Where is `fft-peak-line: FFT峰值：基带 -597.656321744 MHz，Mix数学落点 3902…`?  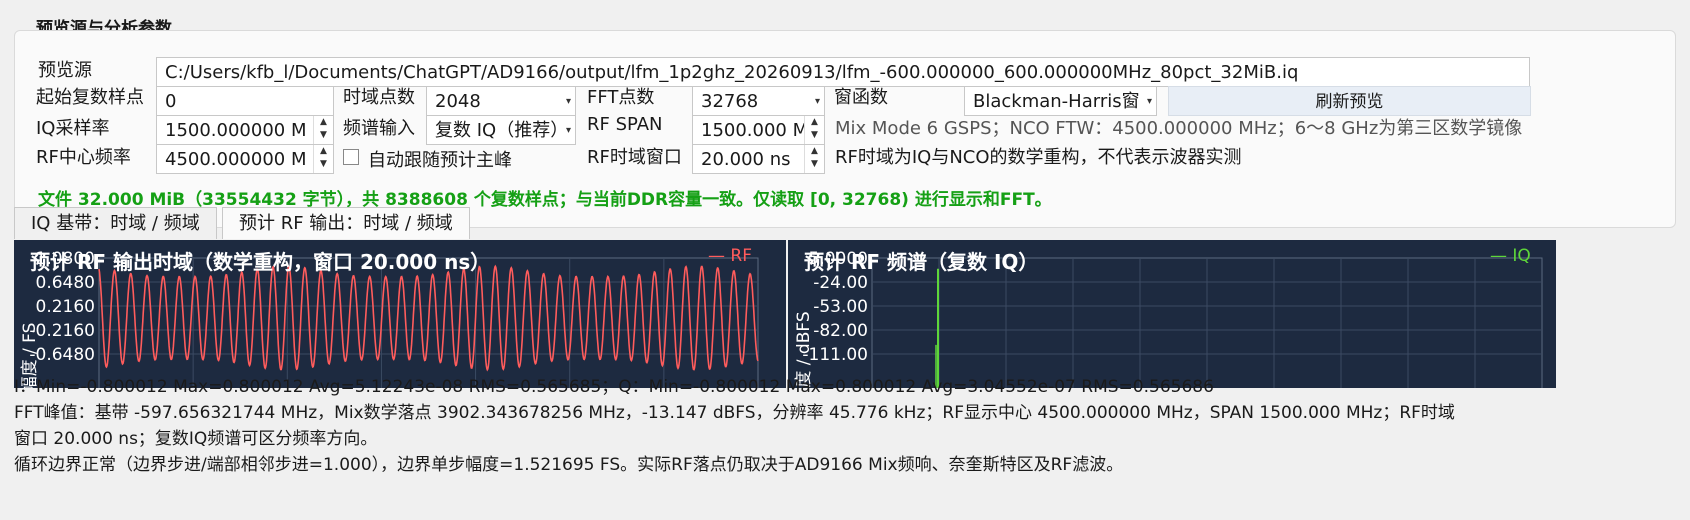
fft-peak-line: FFT峰值：基带 -597.656321744 MHz，Mix数学落点 3902… is located at coordinates (734, 413).